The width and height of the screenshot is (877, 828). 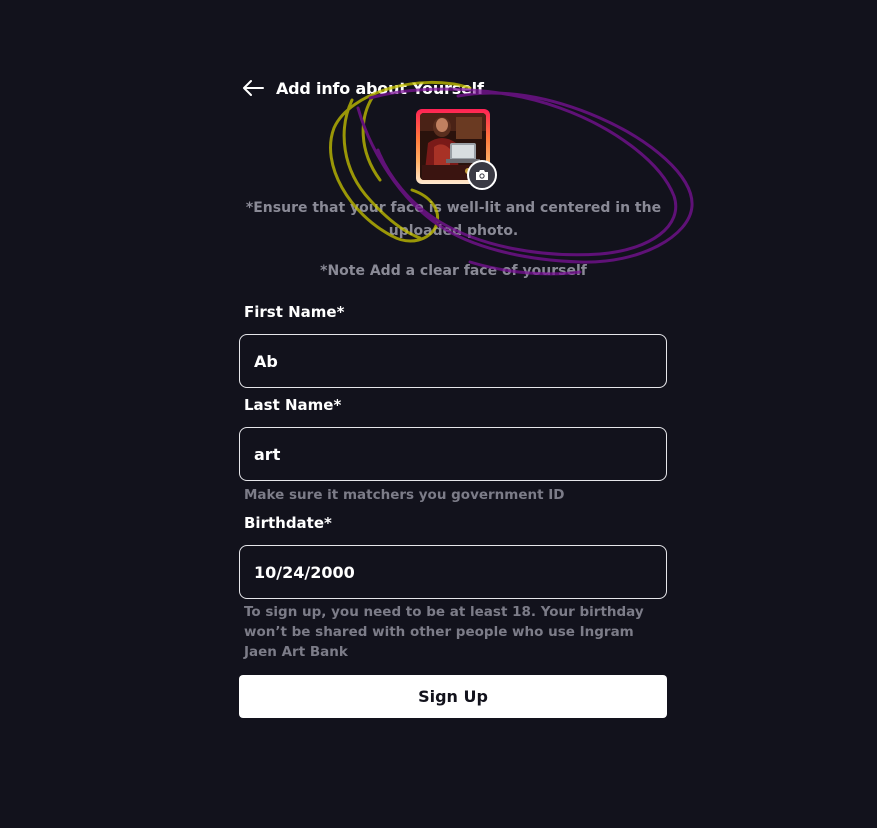 I want to click on change-photo-button, so click(x=482, y=175).